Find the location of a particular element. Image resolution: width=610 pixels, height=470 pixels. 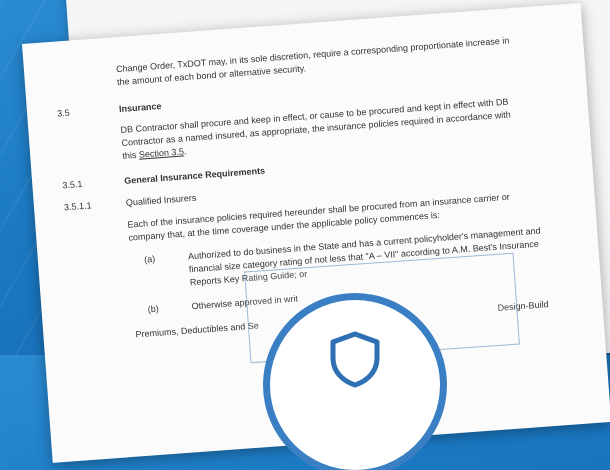

shield-icon is located at coordinates (355, 359).